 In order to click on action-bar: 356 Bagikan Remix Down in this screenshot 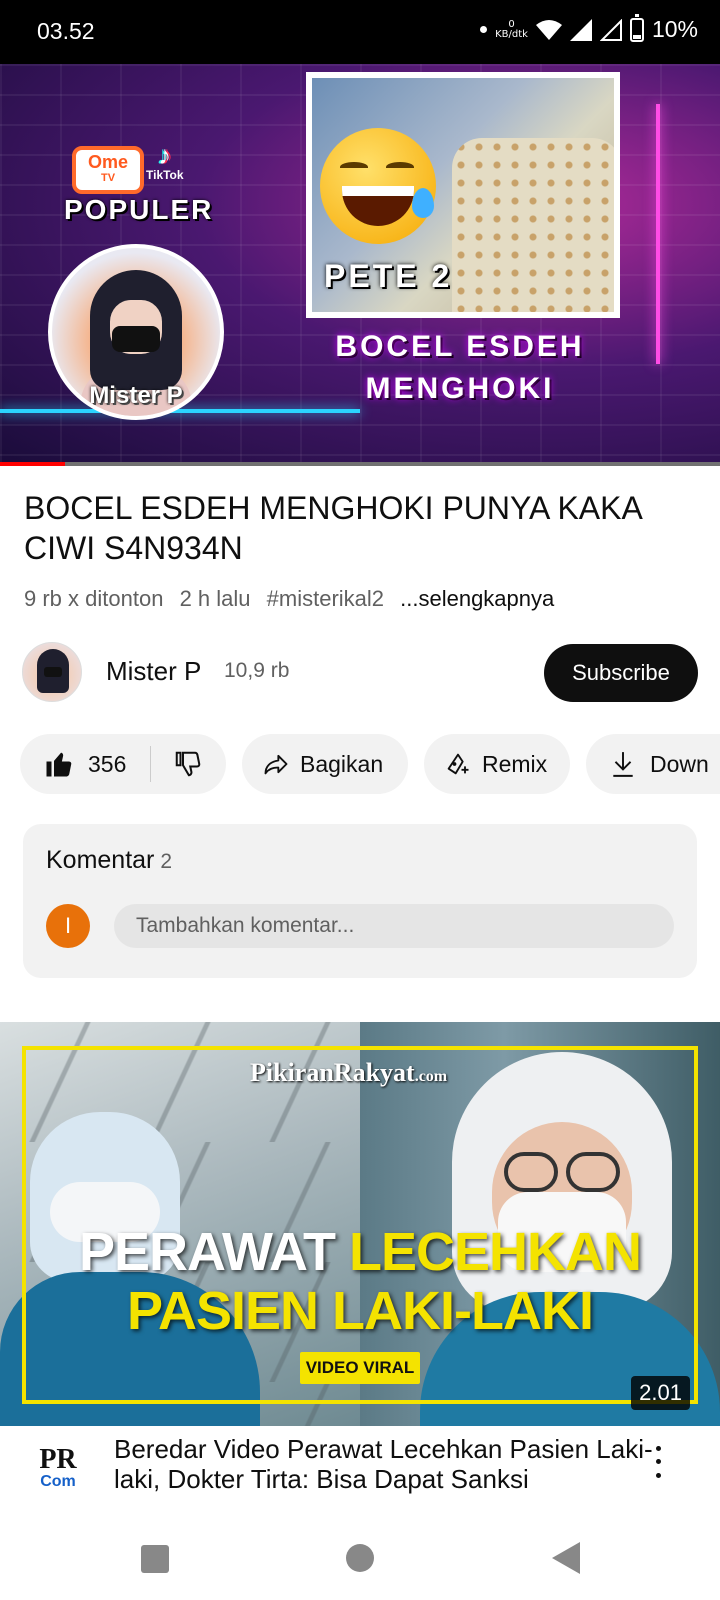, I will do `click(370, 764)`.